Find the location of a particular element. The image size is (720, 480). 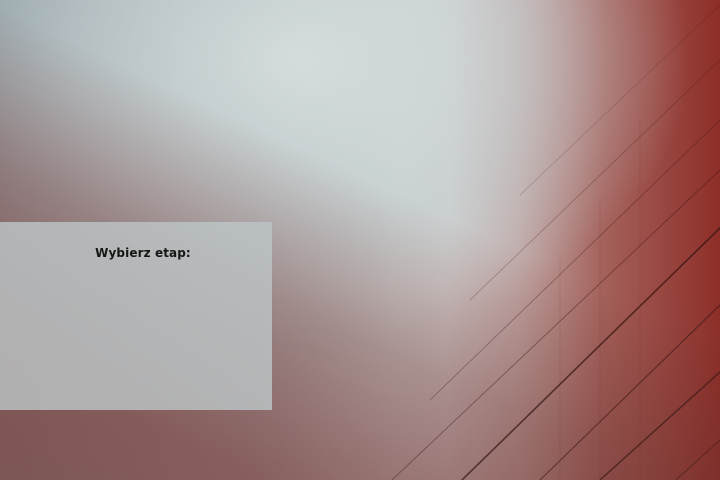

stage-select-panel: Wybierz etap: is located at coordinates (136, 316).